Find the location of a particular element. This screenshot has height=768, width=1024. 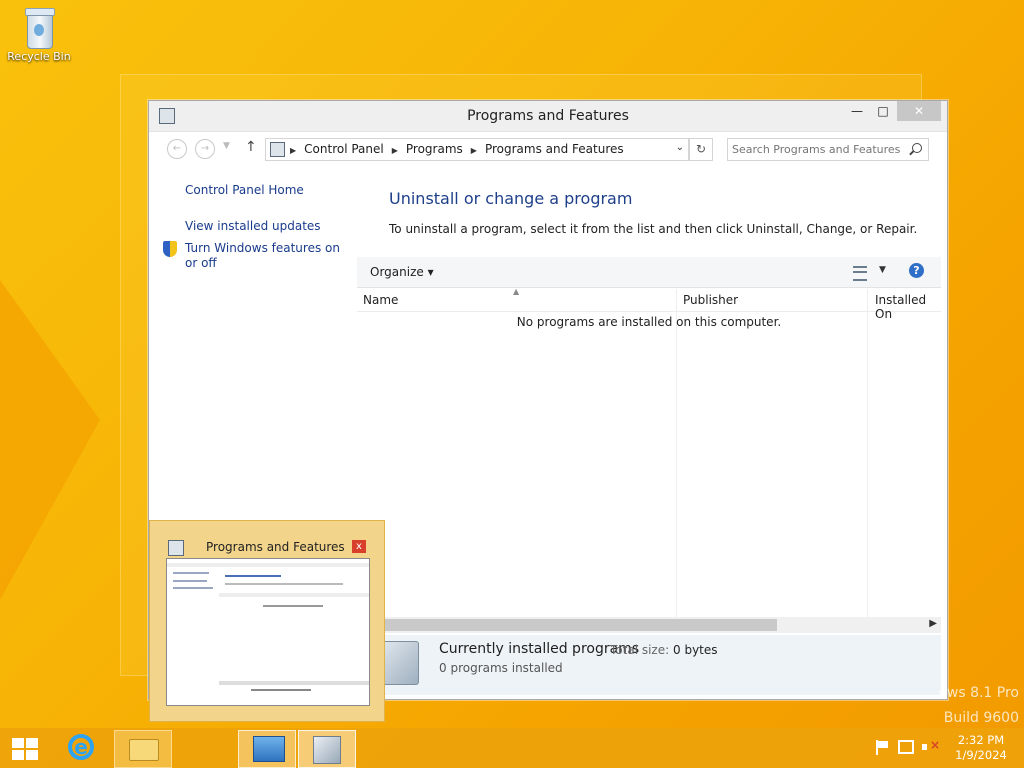

system-clock: 2:32 PM 1/9/2024 is located at coordinates (981, 748).